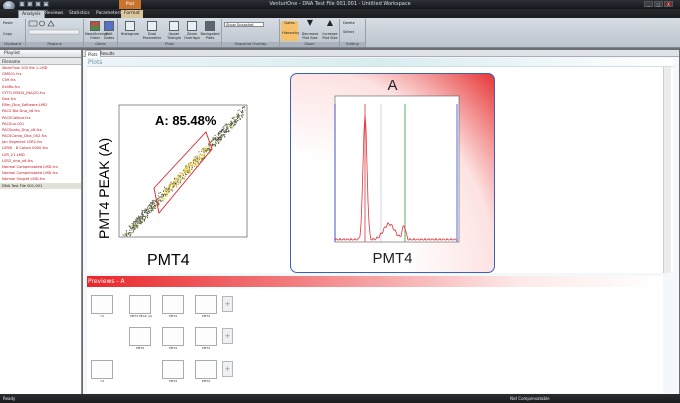  I want to click on order-icon, so click(95, 26).